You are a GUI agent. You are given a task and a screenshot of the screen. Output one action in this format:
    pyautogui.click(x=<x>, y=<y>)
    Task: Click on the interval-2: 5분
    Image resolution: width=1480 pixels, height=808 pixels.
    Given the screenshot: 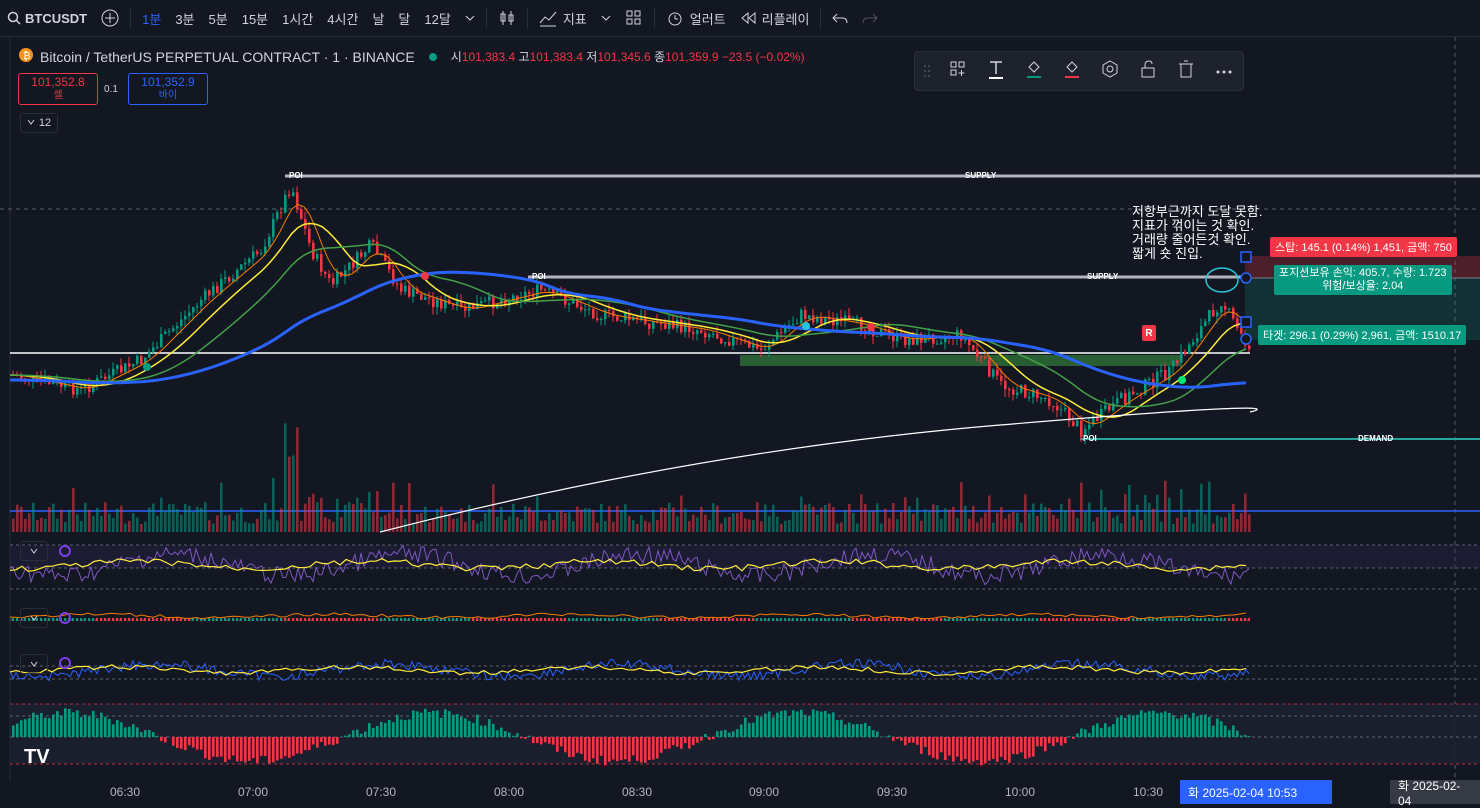 What is the action you would take?
    pyautogui.click(x=218, y=18)
    